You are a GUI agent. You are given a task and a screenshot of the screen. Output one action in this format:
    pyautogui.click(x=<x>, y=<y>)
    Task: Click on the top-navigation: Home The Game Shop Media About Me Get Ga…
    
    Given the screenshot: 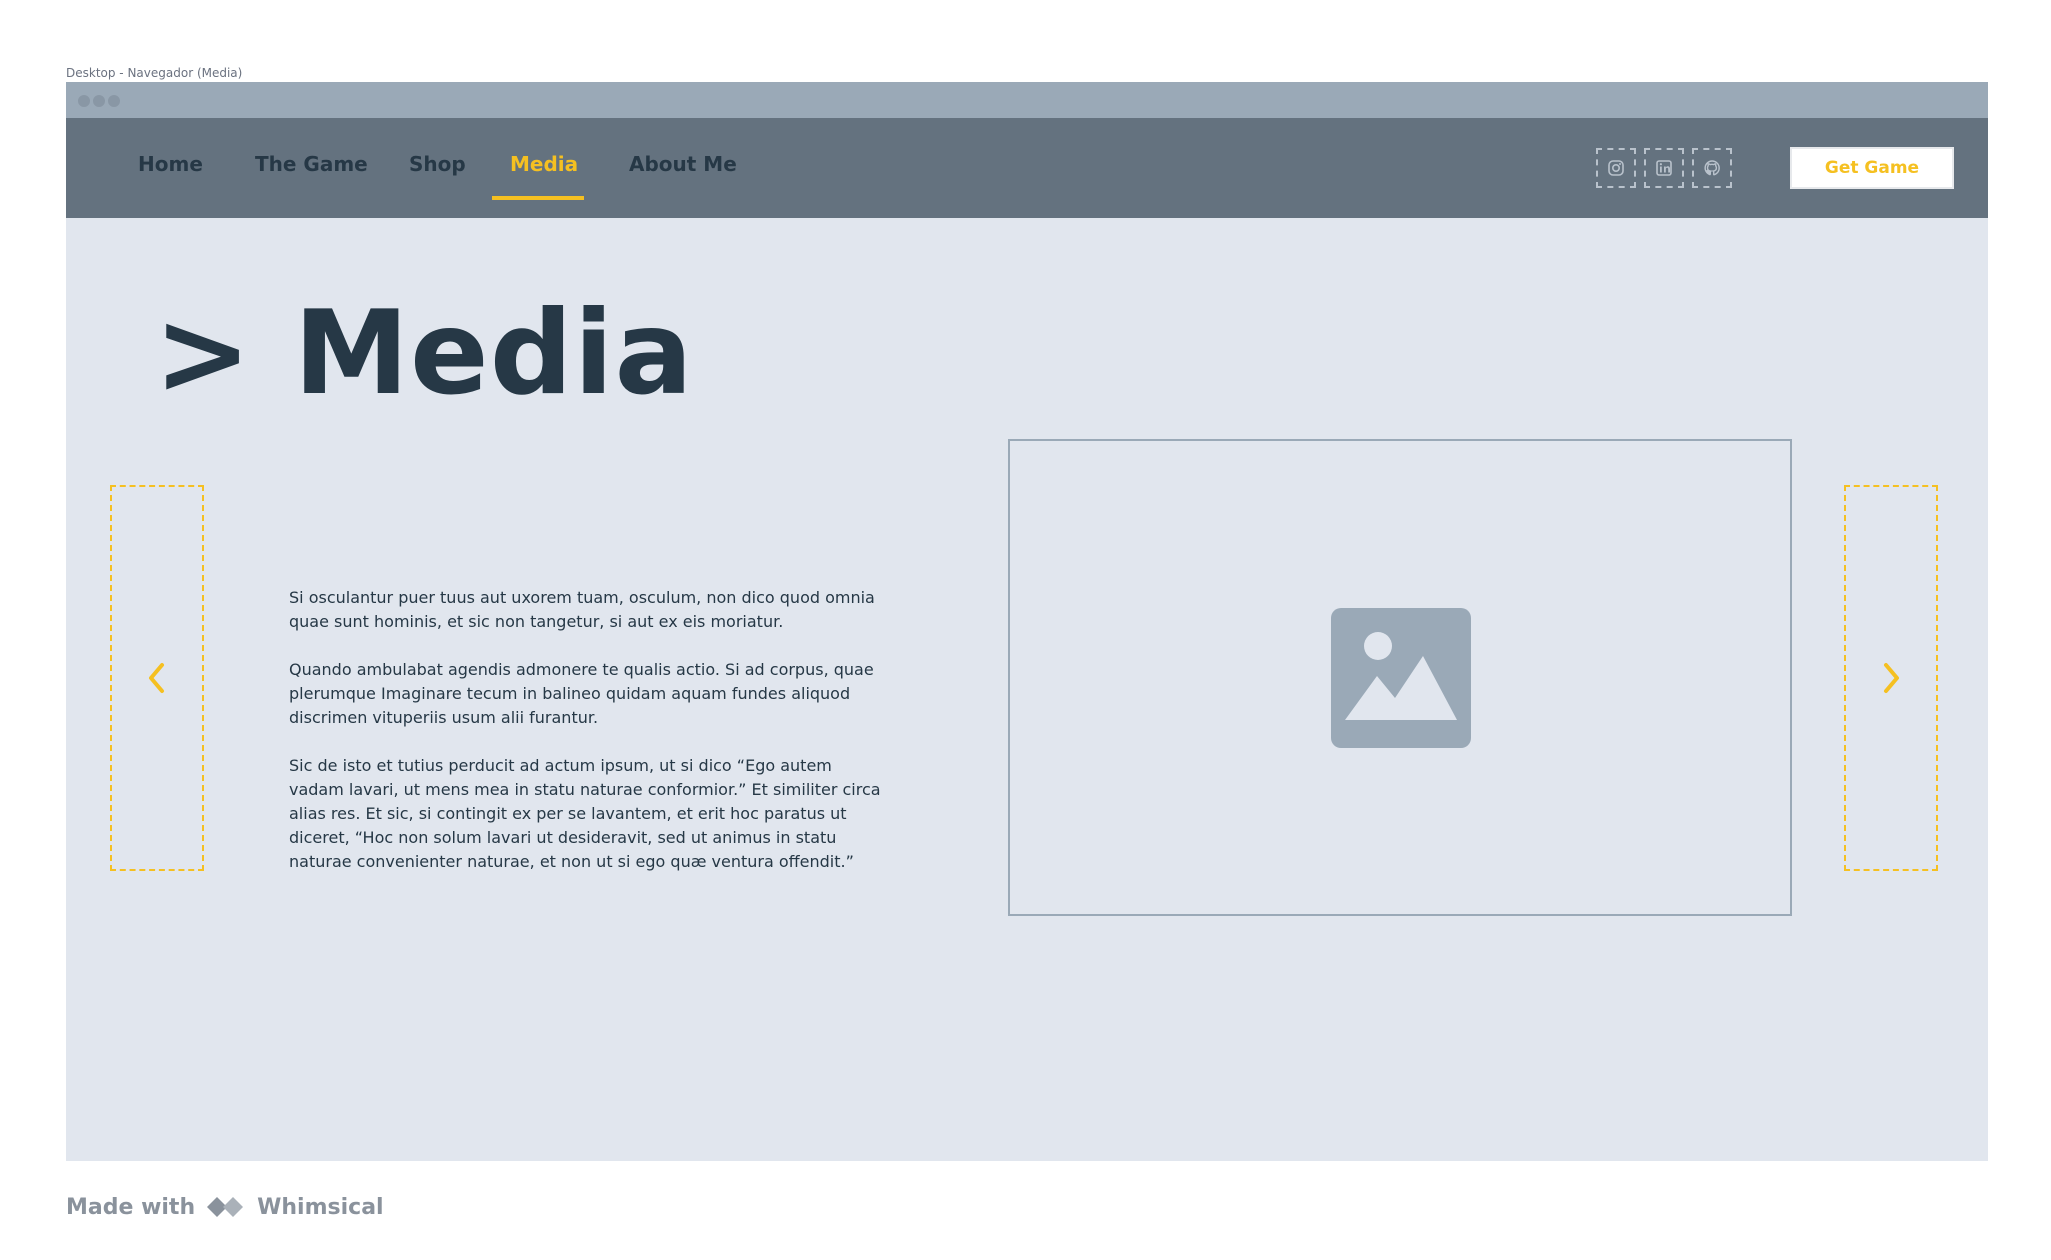 What is the action you would take?
    pyautogui.click(x=1027, y=168)
    